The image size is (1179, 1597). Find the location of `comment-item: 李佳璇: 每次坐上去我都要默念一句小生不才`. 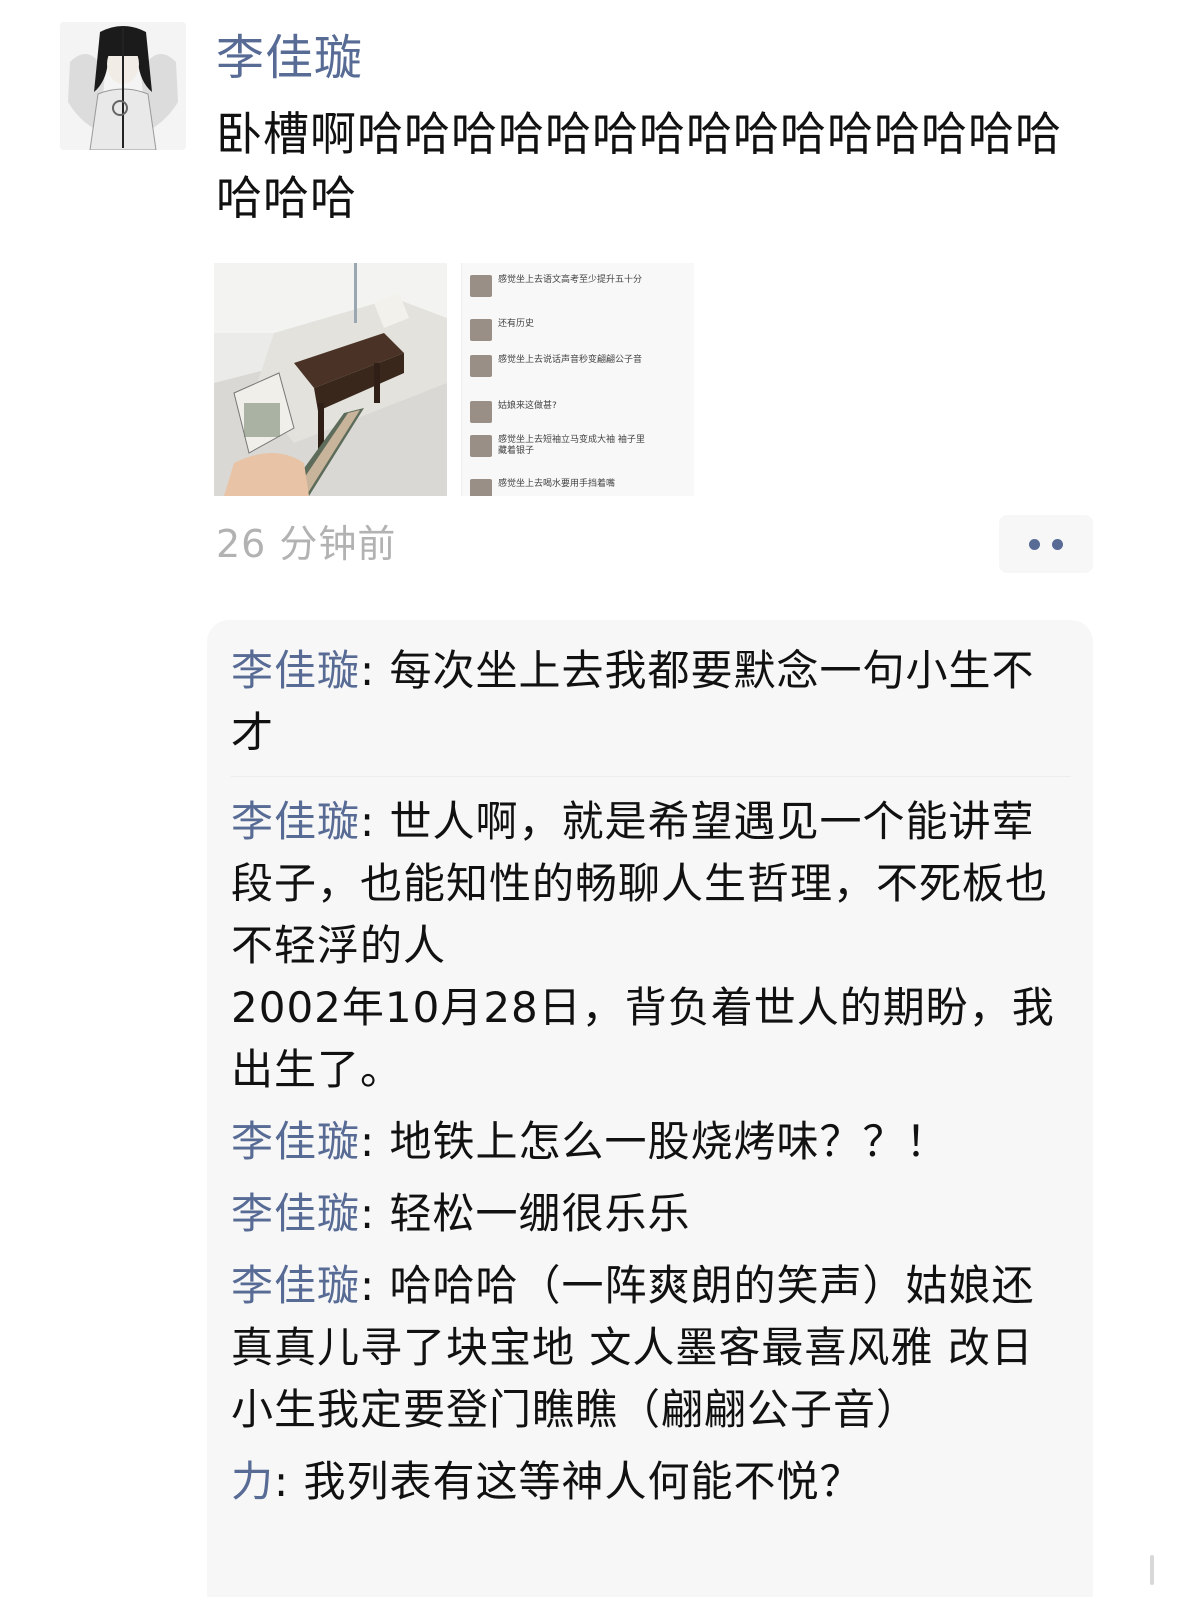

comment-item: 李佳璇: 每次坐上去我都要默念一句小生不才 is located at coordinates (651, 708).